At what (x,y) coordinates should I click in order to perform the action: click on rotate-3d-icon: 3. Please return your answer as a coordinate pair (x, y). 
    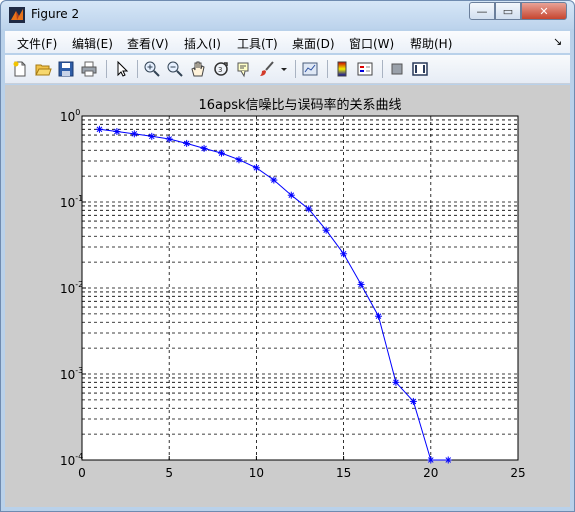
    Looking at the image, I should click on (221, 69).